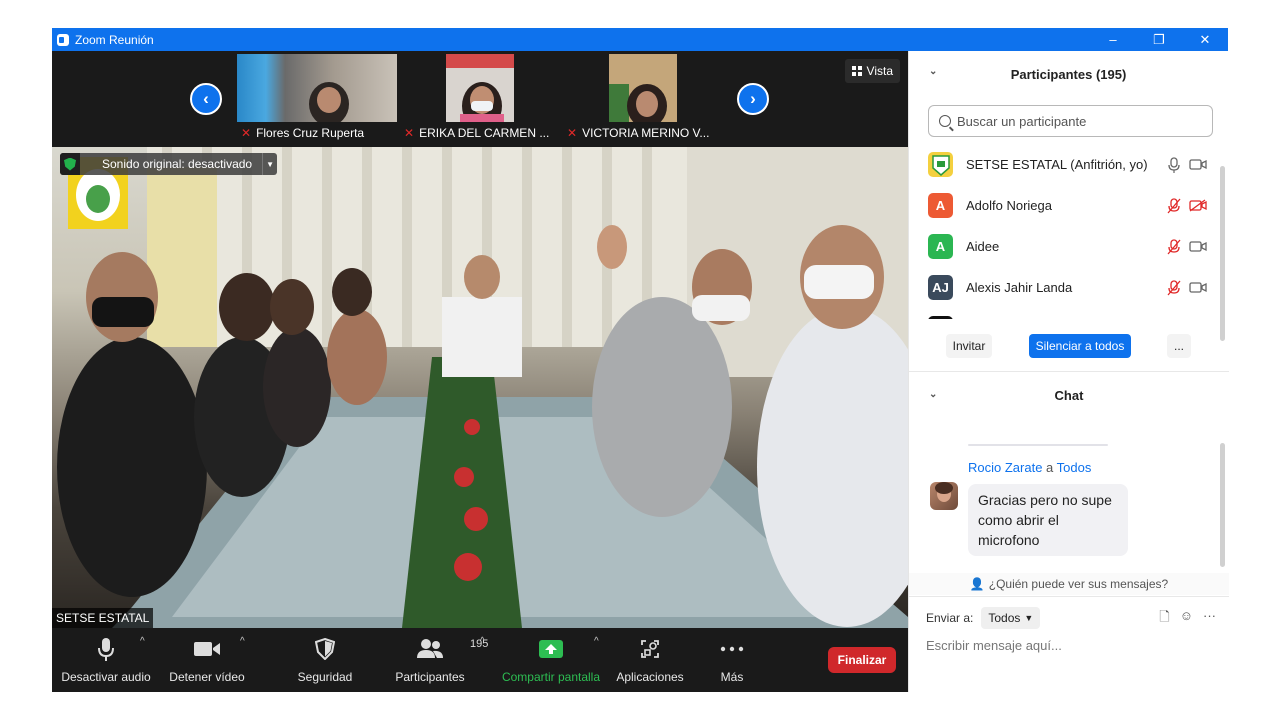  Describe the element at coordinates (1222, 253) in the screenshot. I see `participants-scrollbar` at that location.